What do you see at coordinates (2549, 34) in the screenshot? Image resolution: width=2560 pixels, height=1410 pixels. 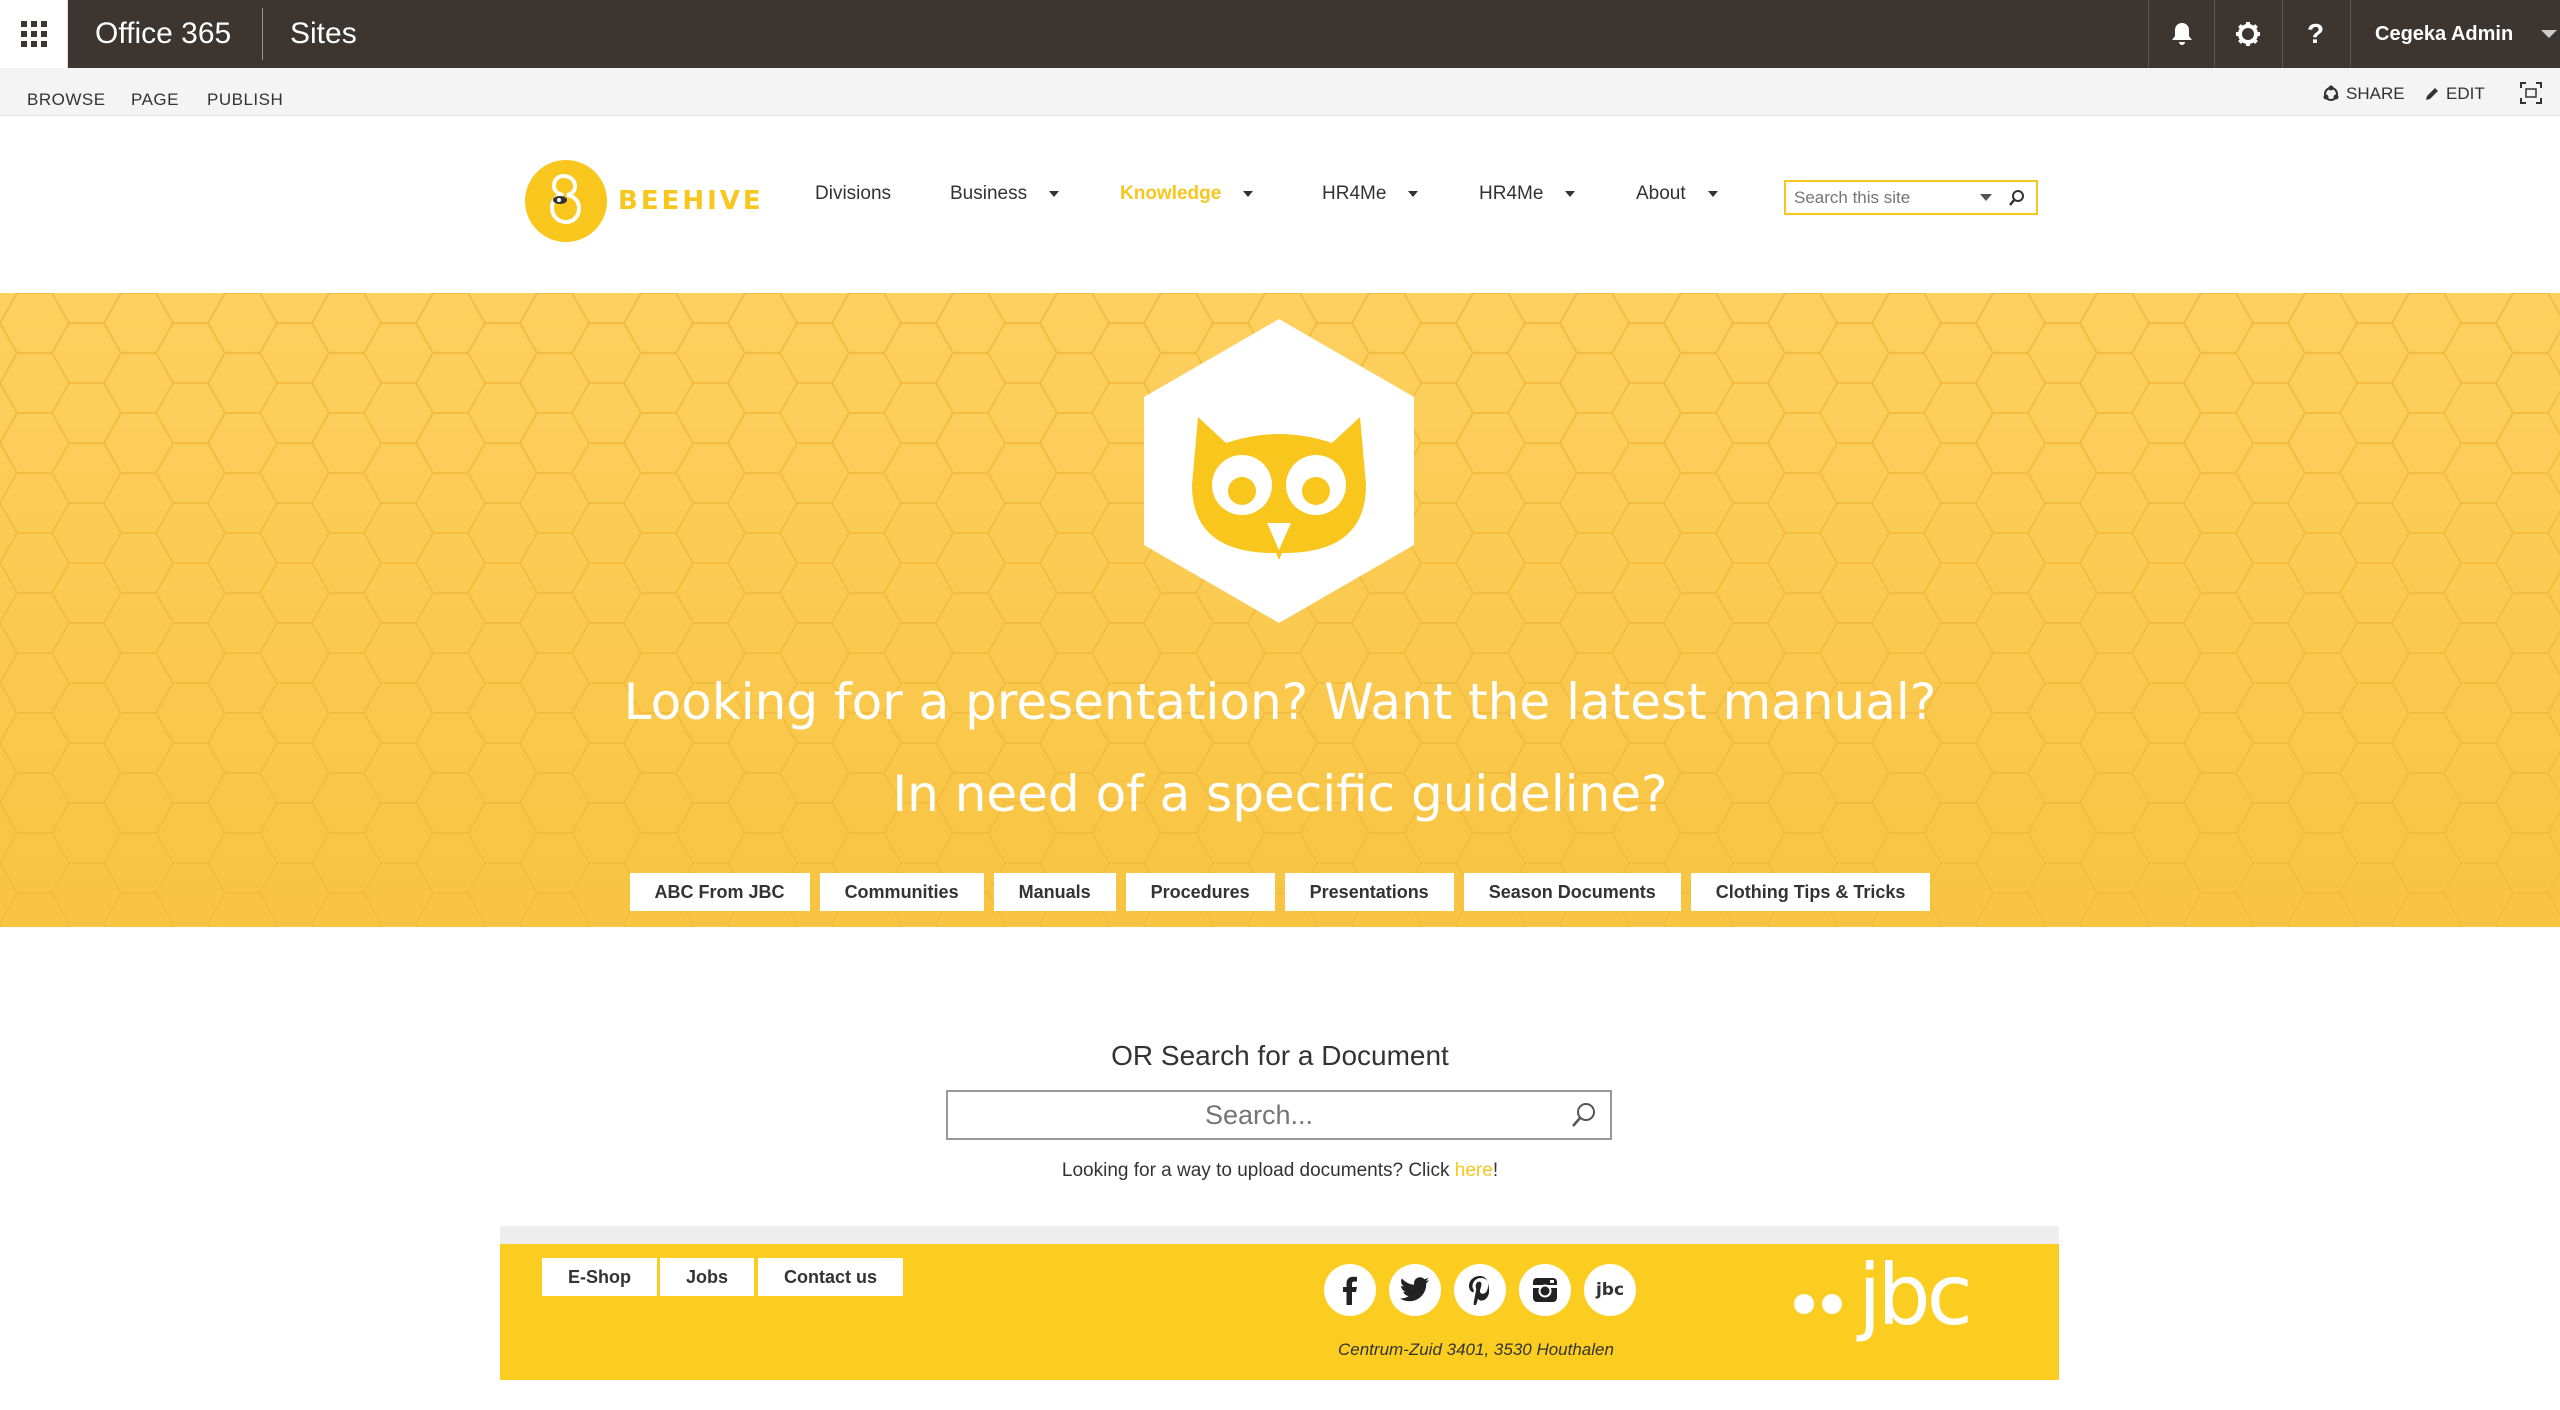 I see `chevron-down-icon` at bounding box center [2549, 34].